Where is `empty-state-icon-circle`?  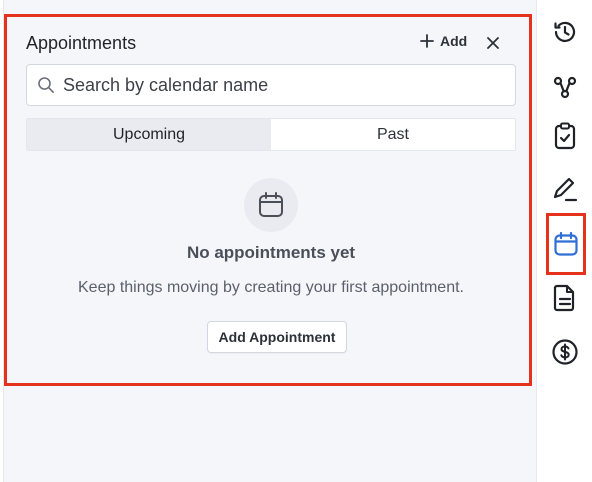 empty-state-icon-circle is located at coordinates (271, 205).